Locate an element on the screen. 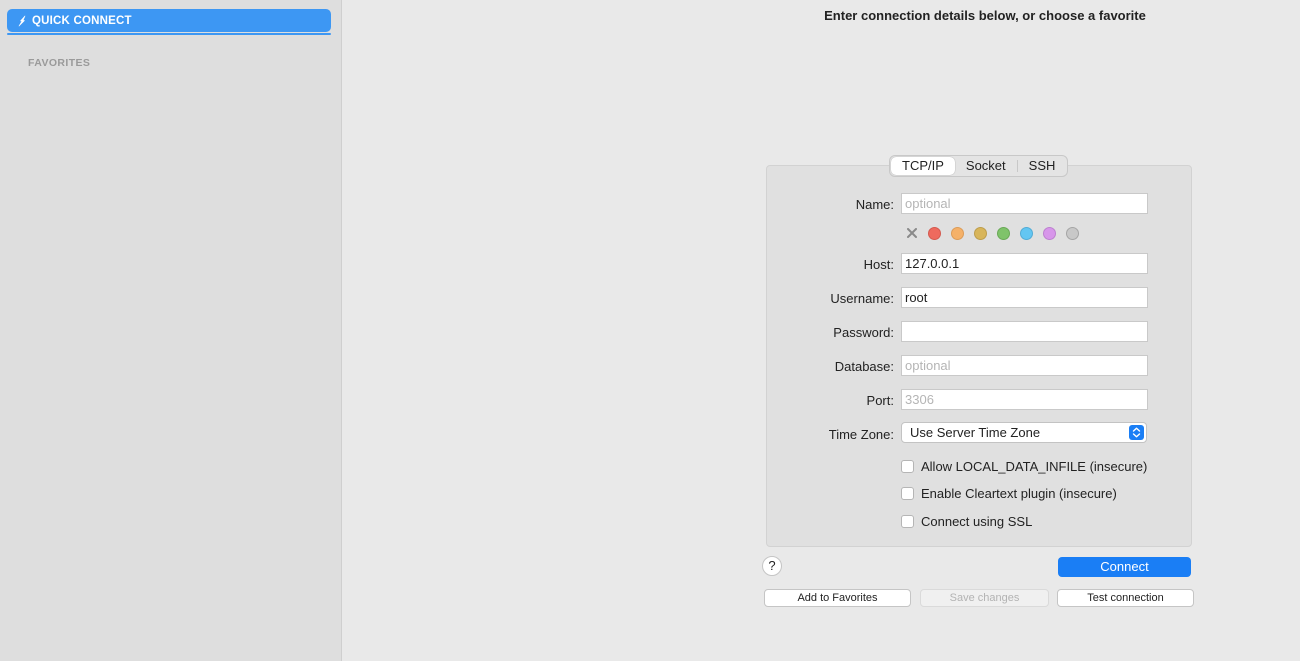 Image resolution: width=1300 pixels, height=661 pixels. quick-connect-label: QUICK CONNECT is located at coordinates (82, 20).